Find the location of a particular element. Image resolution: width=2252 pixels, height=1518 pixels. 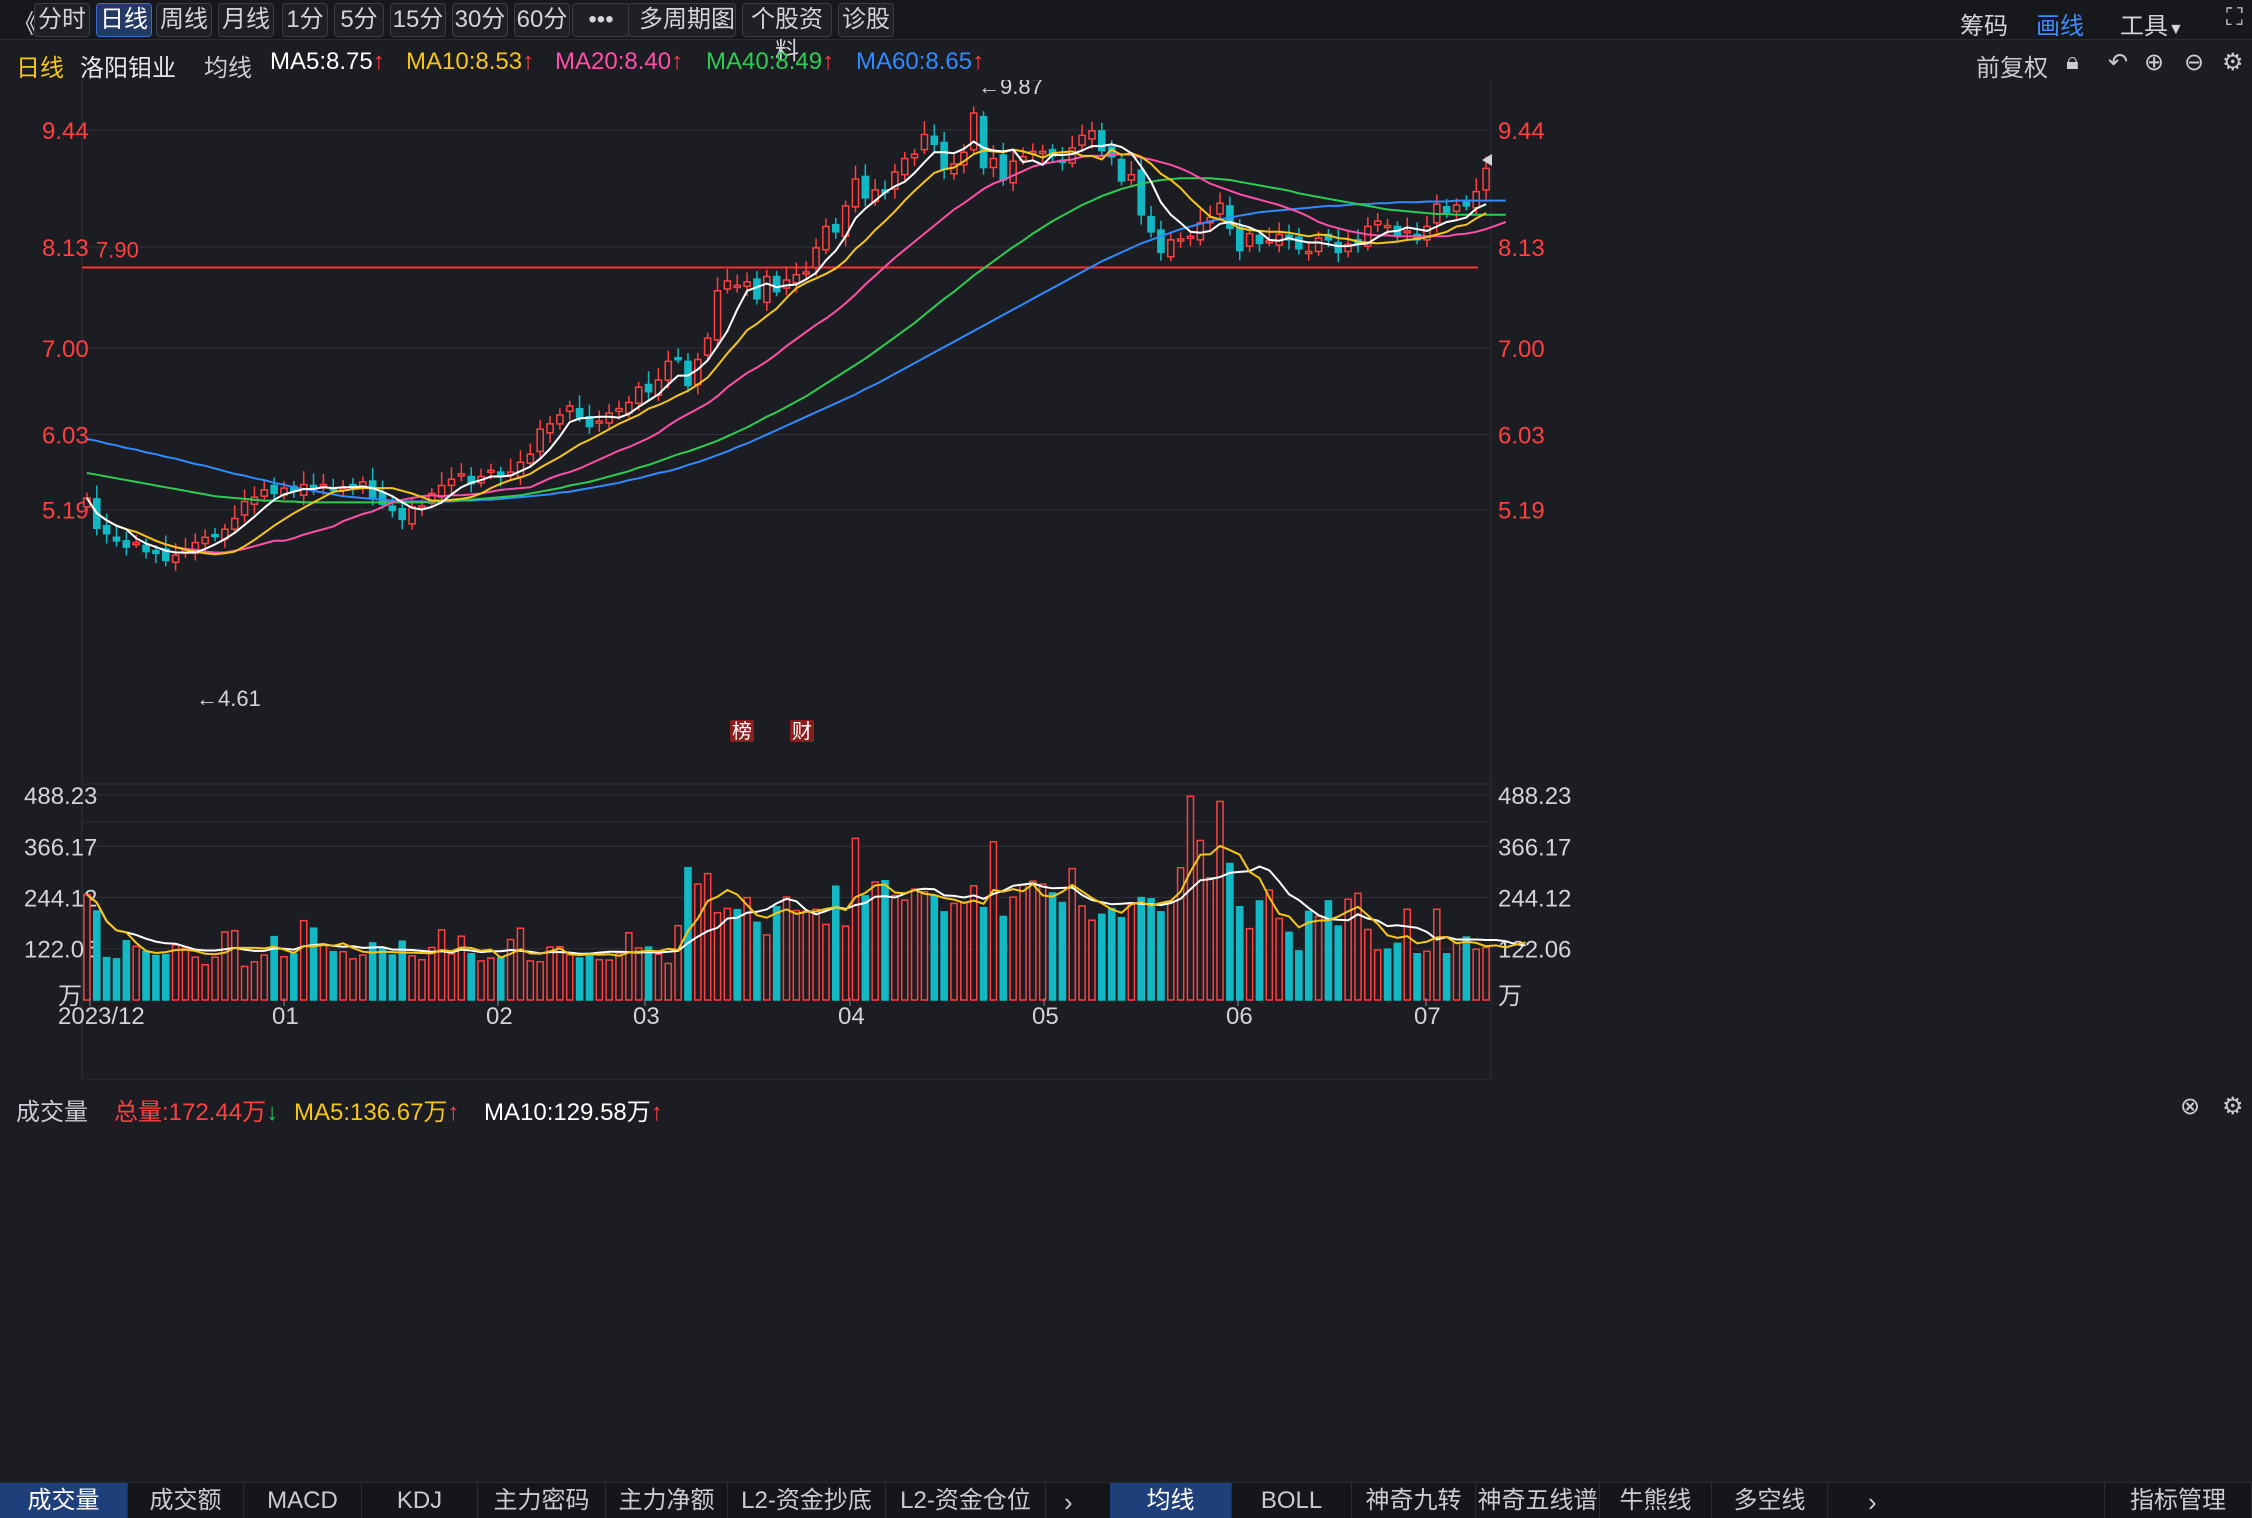

overlay-tab: 牛熊线 is located at coordinates (1656, 1500).